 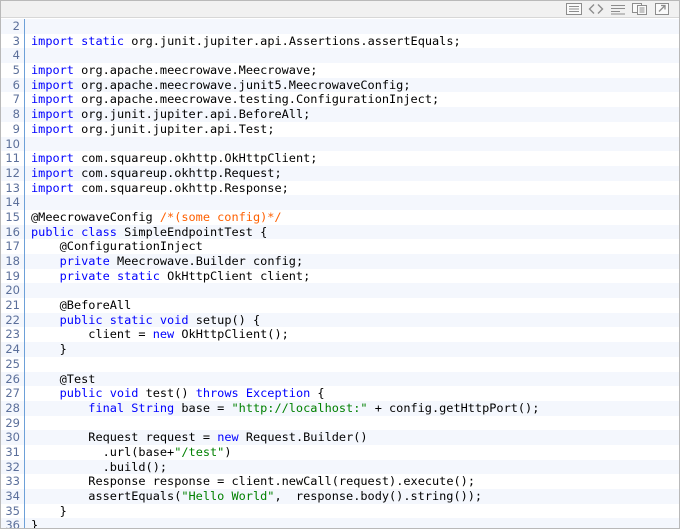 I want to click on line-number: 22, so click(x=13, y=320).